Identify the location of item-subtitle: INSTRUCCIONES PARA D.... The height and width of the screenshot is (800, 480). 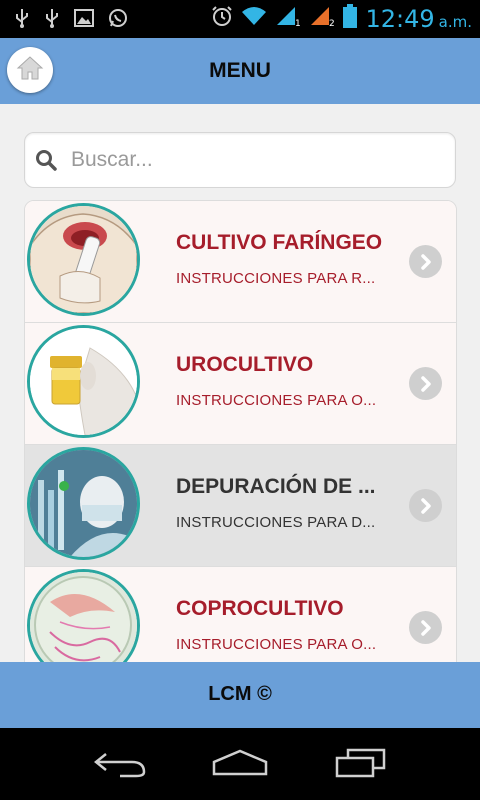
(276, 522).